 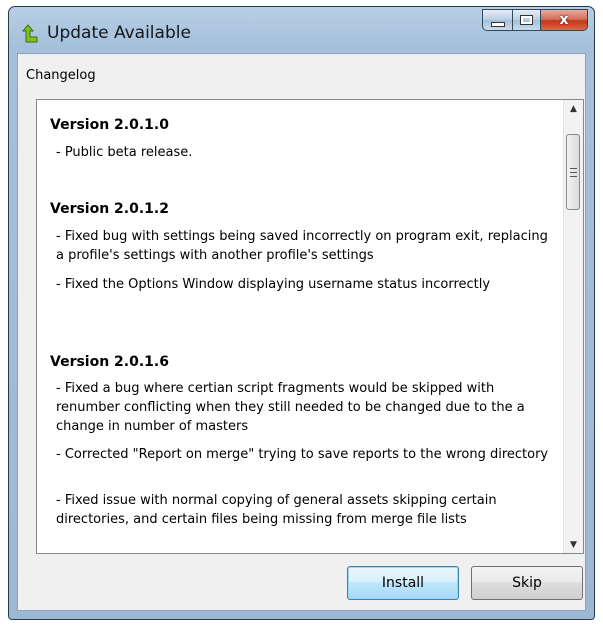 I want to click on skip-button: Skip, so click(x=527, y=583).